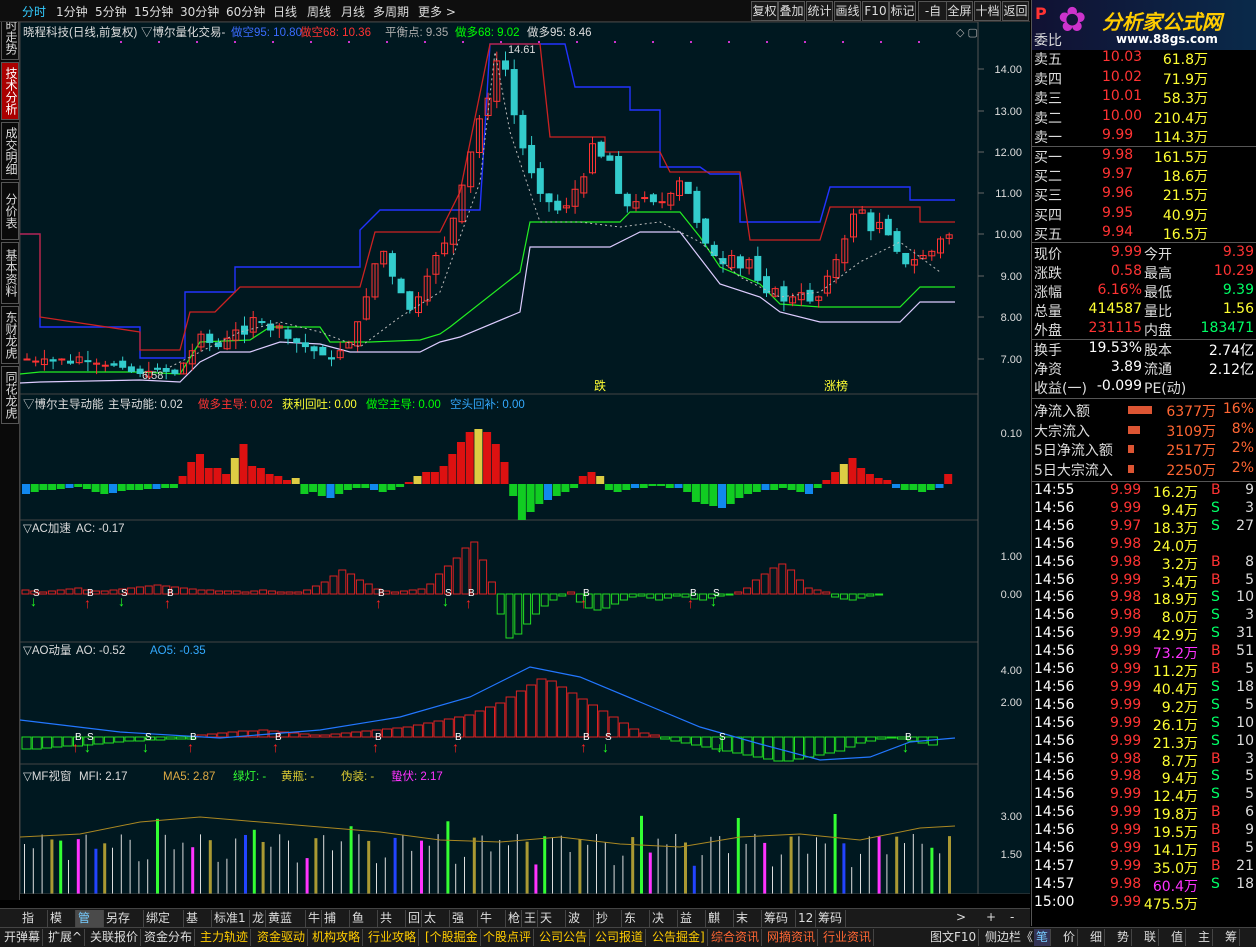 The width and height of the screenshot is (1256, 947). I want to click on toolbar-btn-8: 十档, so click(987, 11).